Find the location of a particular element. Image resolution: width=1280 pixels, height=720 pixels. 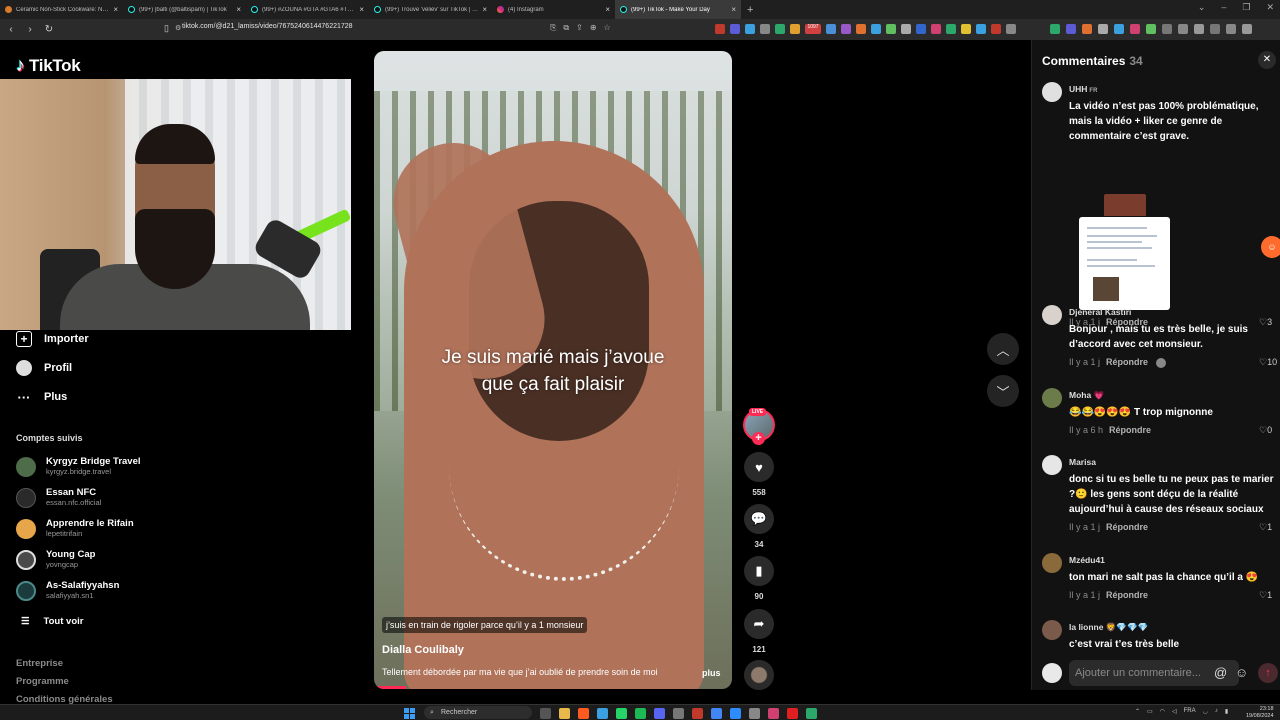

video-progress-bar is located at coordinates (390, 687).